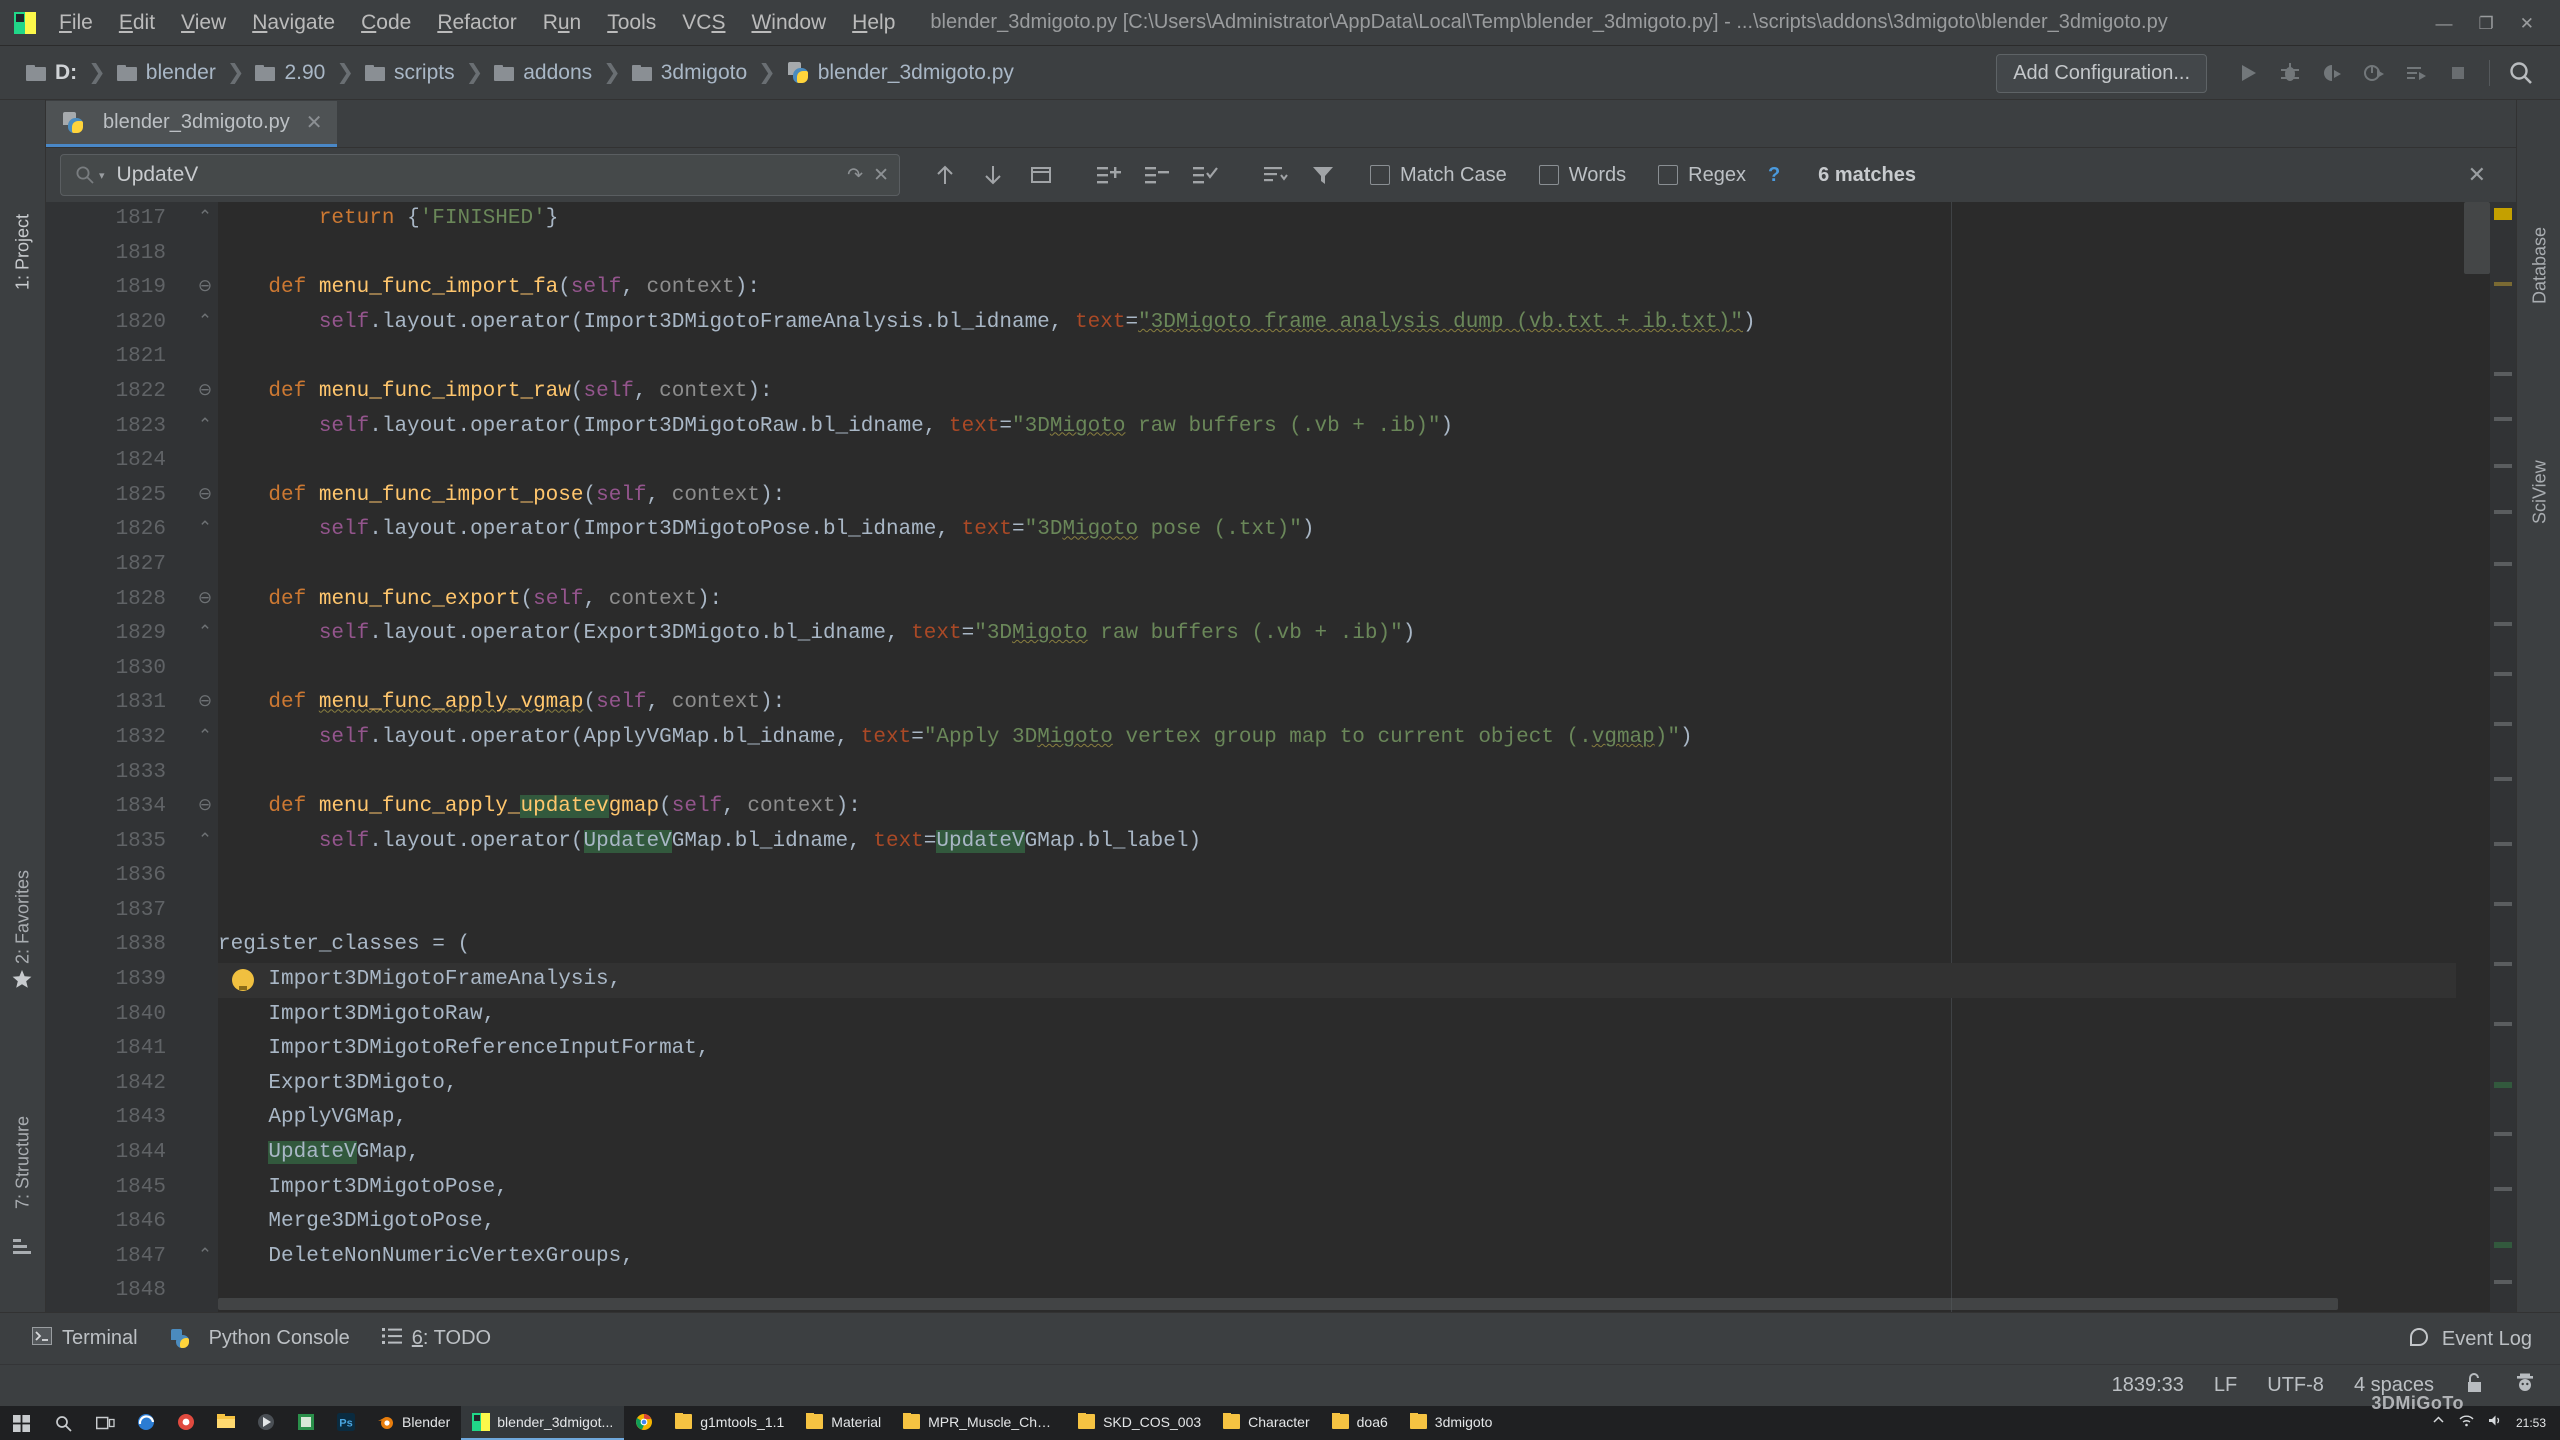 The height and width of the screenshot is (1440, 2560). I want to click on stop-icon, so click(2458, 73).